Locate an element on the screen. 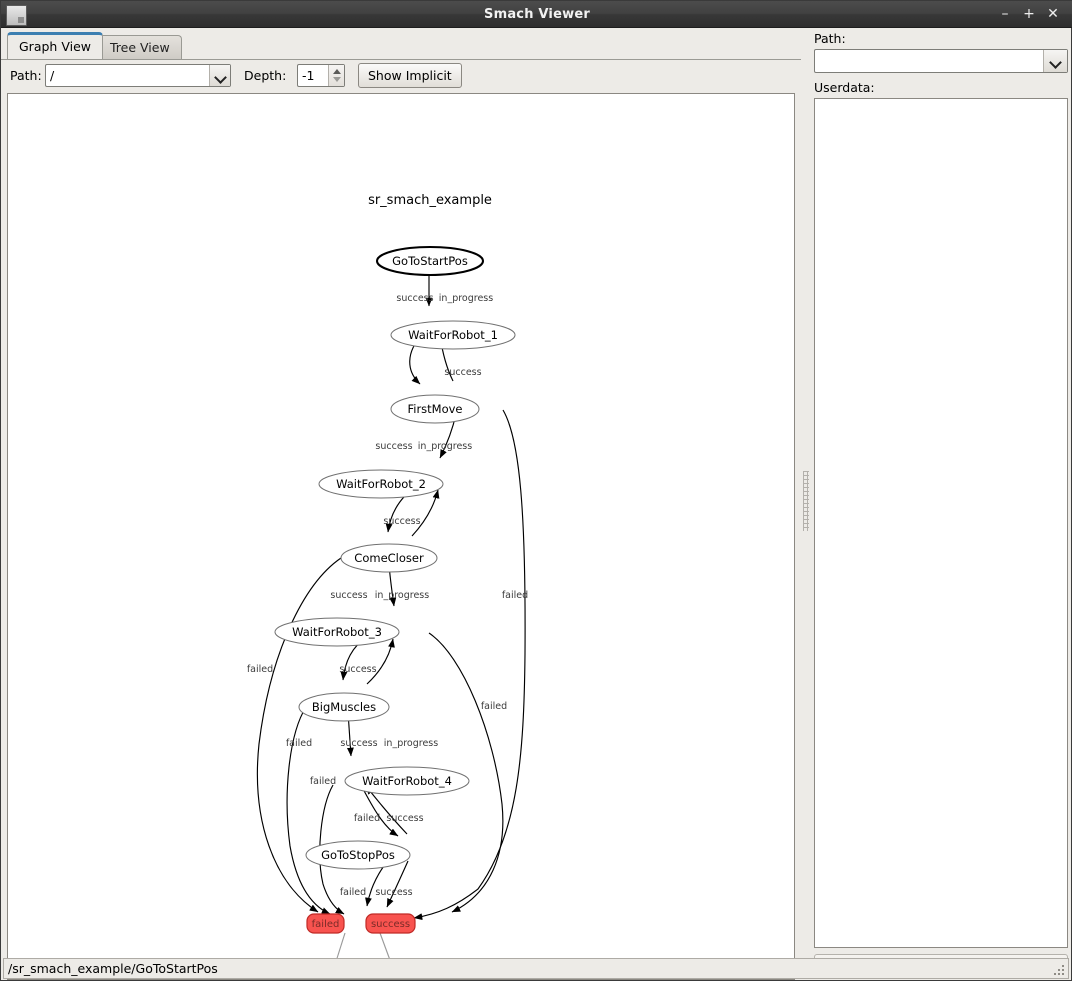 Image resolution: width=1072 pixels, height=981 pixels. graph-terminal-node: success is located at coordinates (390, 923).